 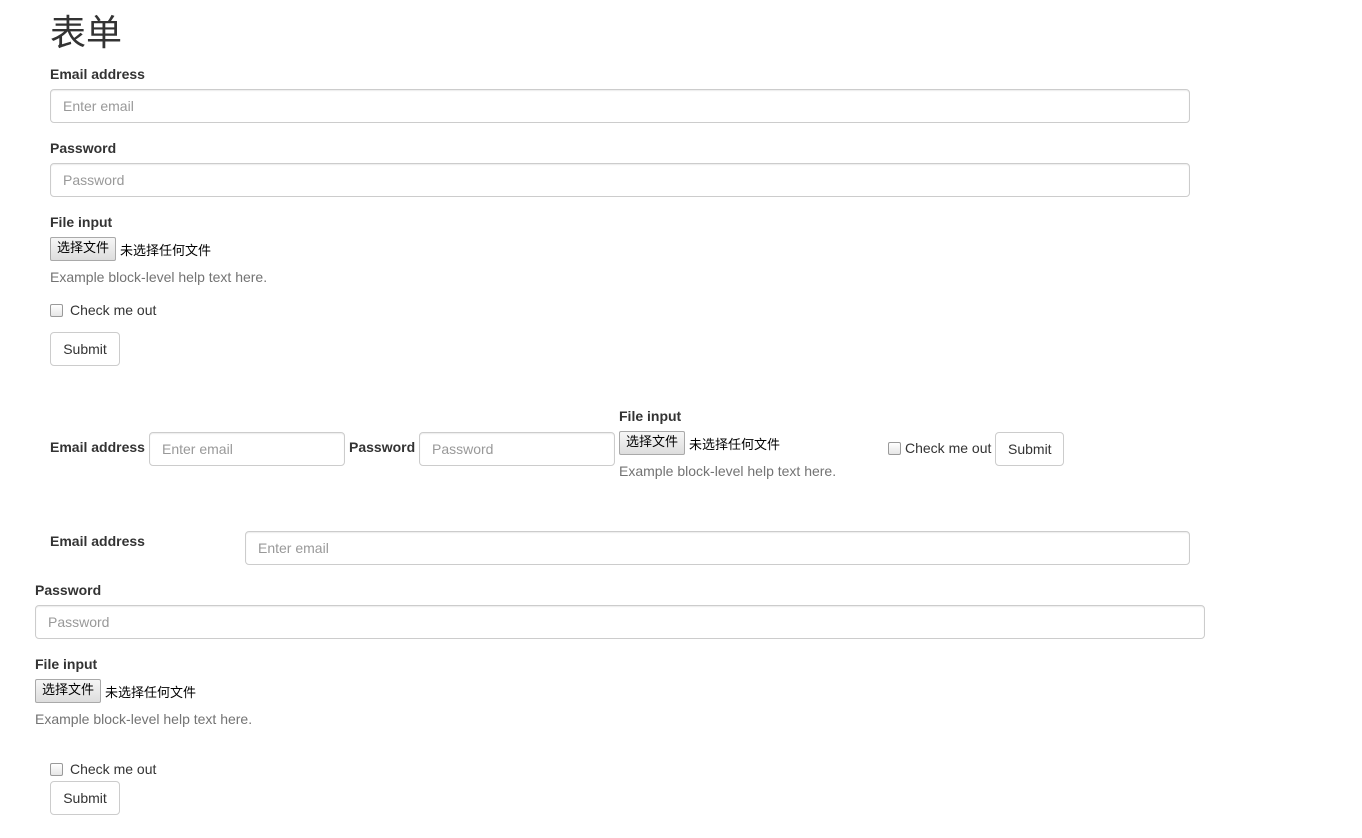 What do you see at coordinates (86, 33) in the screenshot?
I see `page-title: 表单` at bounding box center [86, 33].